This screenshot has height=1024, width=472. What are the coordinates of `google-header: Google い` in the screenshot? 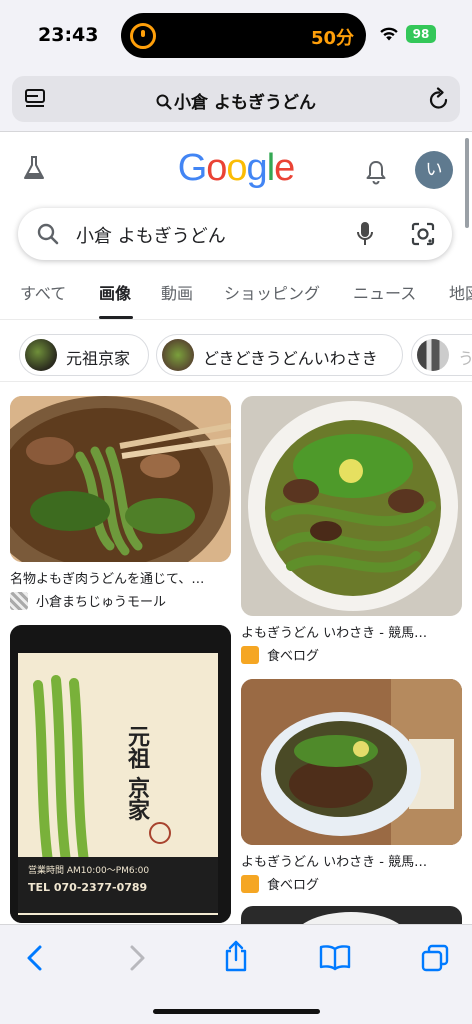 It's located at (236, 169).